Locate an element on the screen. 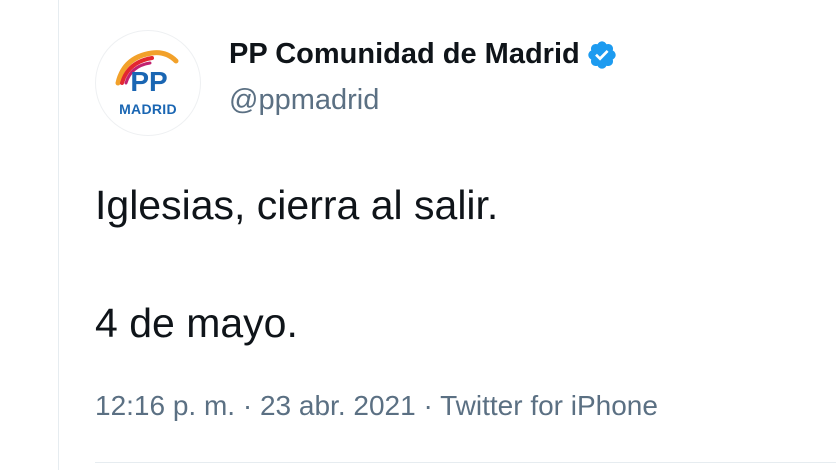 The image size is (836, 470). avatar: PP MADRID is located at coordinates (148, 83).